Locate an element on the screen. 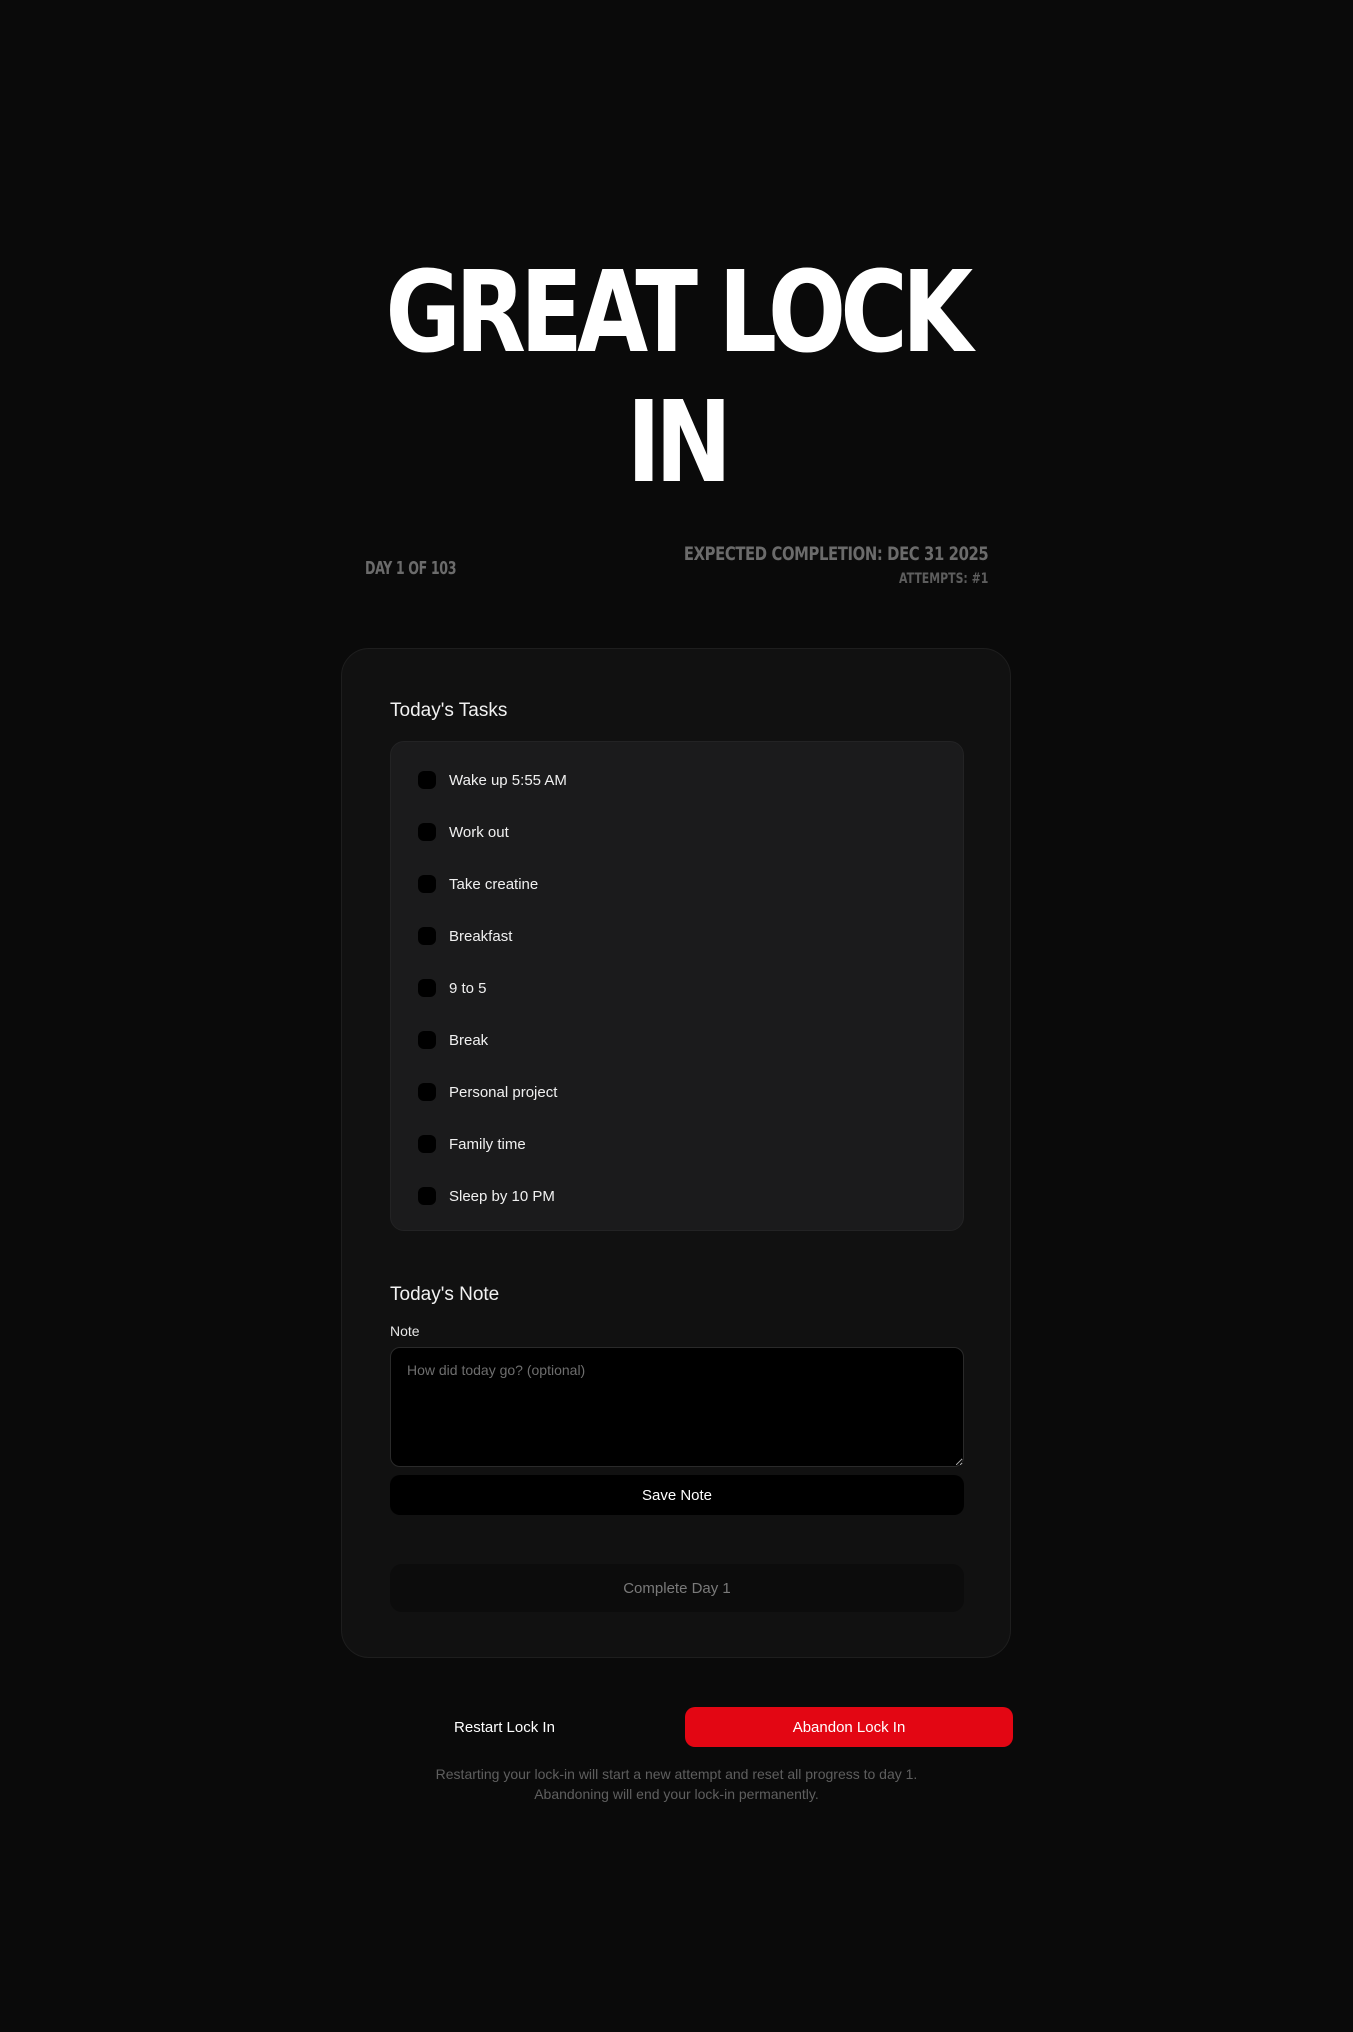 This screenshot has height=2032, width=1353. note-field-label: Note is located at coordinates (405, 1331).